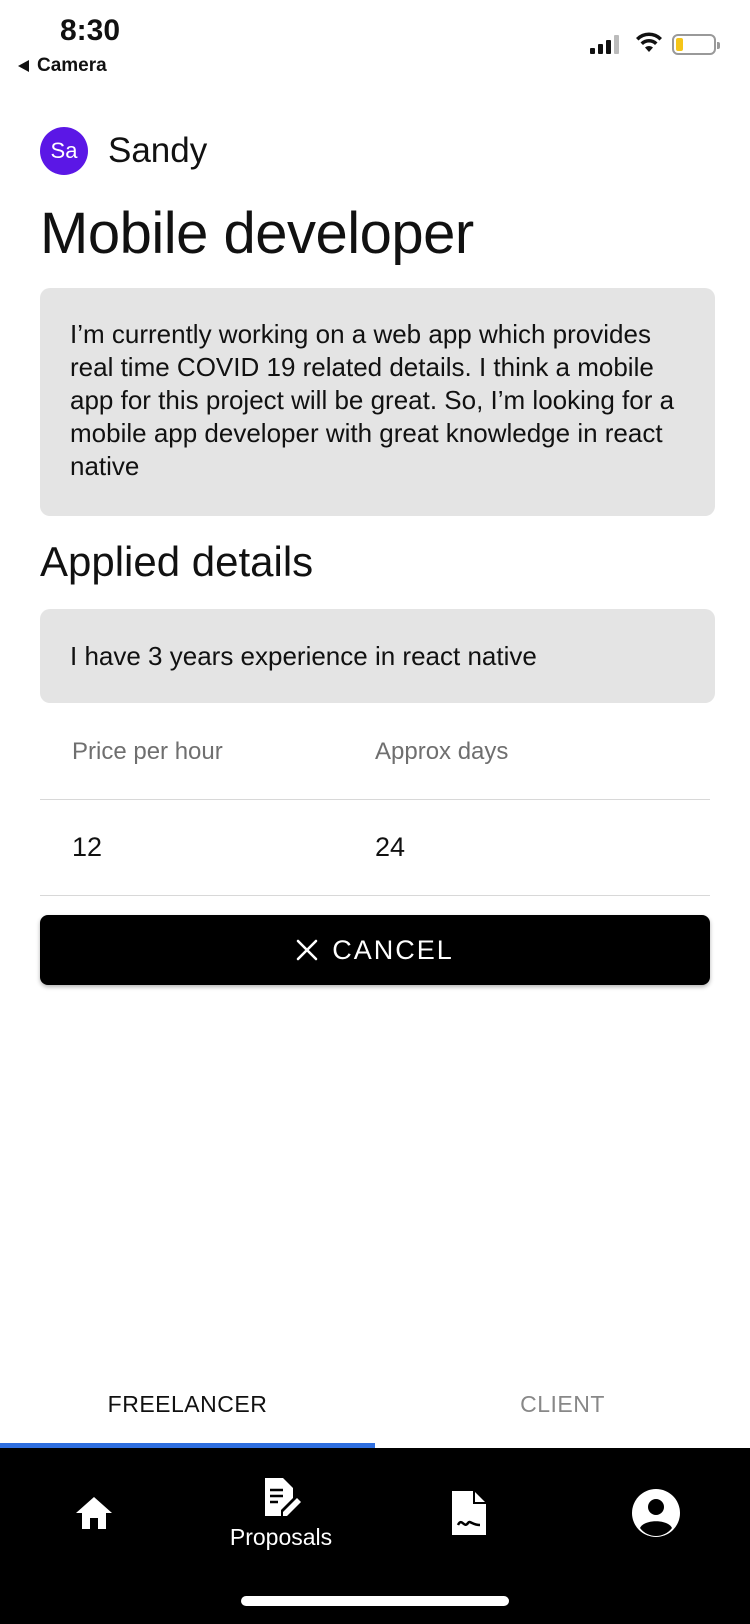 This screenshot has width=750, height=1624. What do you see at coordinates (177, 561) in the screenshot?
I see `applied-details-title: Applied details` at bounding box center [177, 561].